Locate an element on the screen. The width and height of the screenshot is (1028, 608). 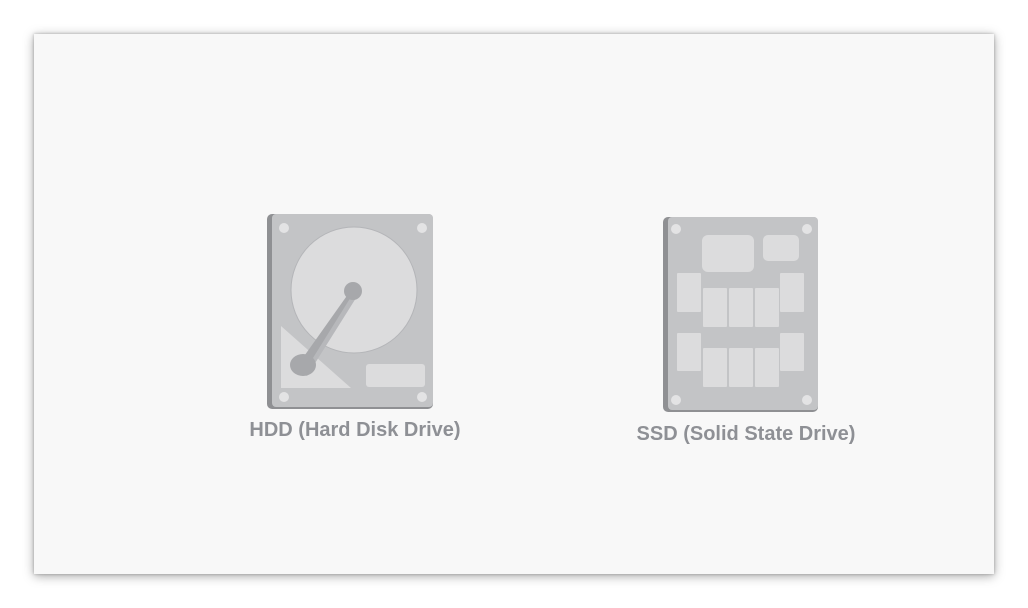
ssd-label: SSD (Solid State Drive) is located at coordinates (746, 434).